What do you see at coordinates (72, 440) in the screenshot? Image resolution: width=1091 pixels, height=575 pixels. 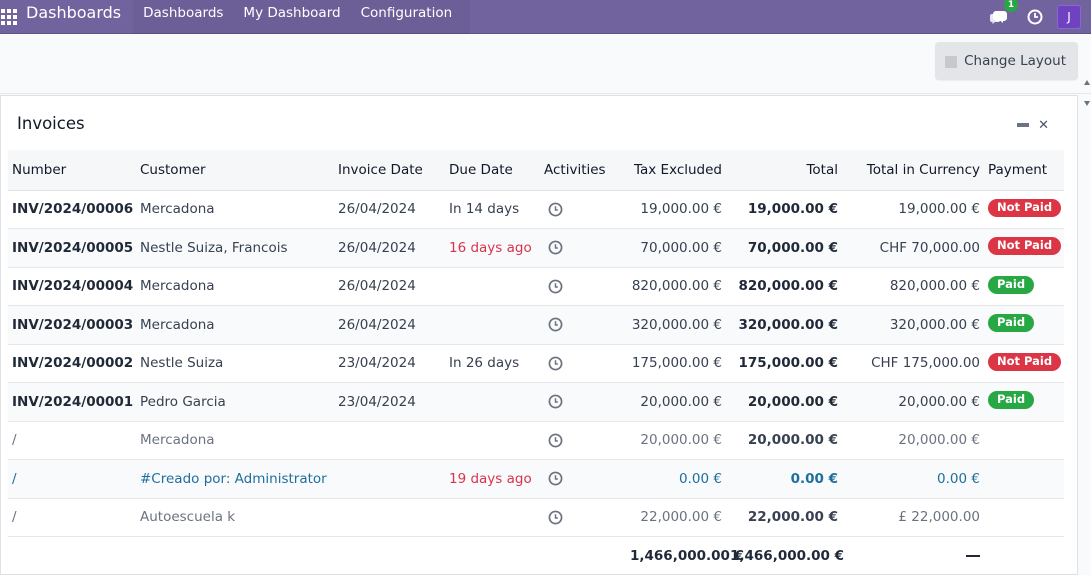 I see `cell-number: /` at bounding box center [72, 440].